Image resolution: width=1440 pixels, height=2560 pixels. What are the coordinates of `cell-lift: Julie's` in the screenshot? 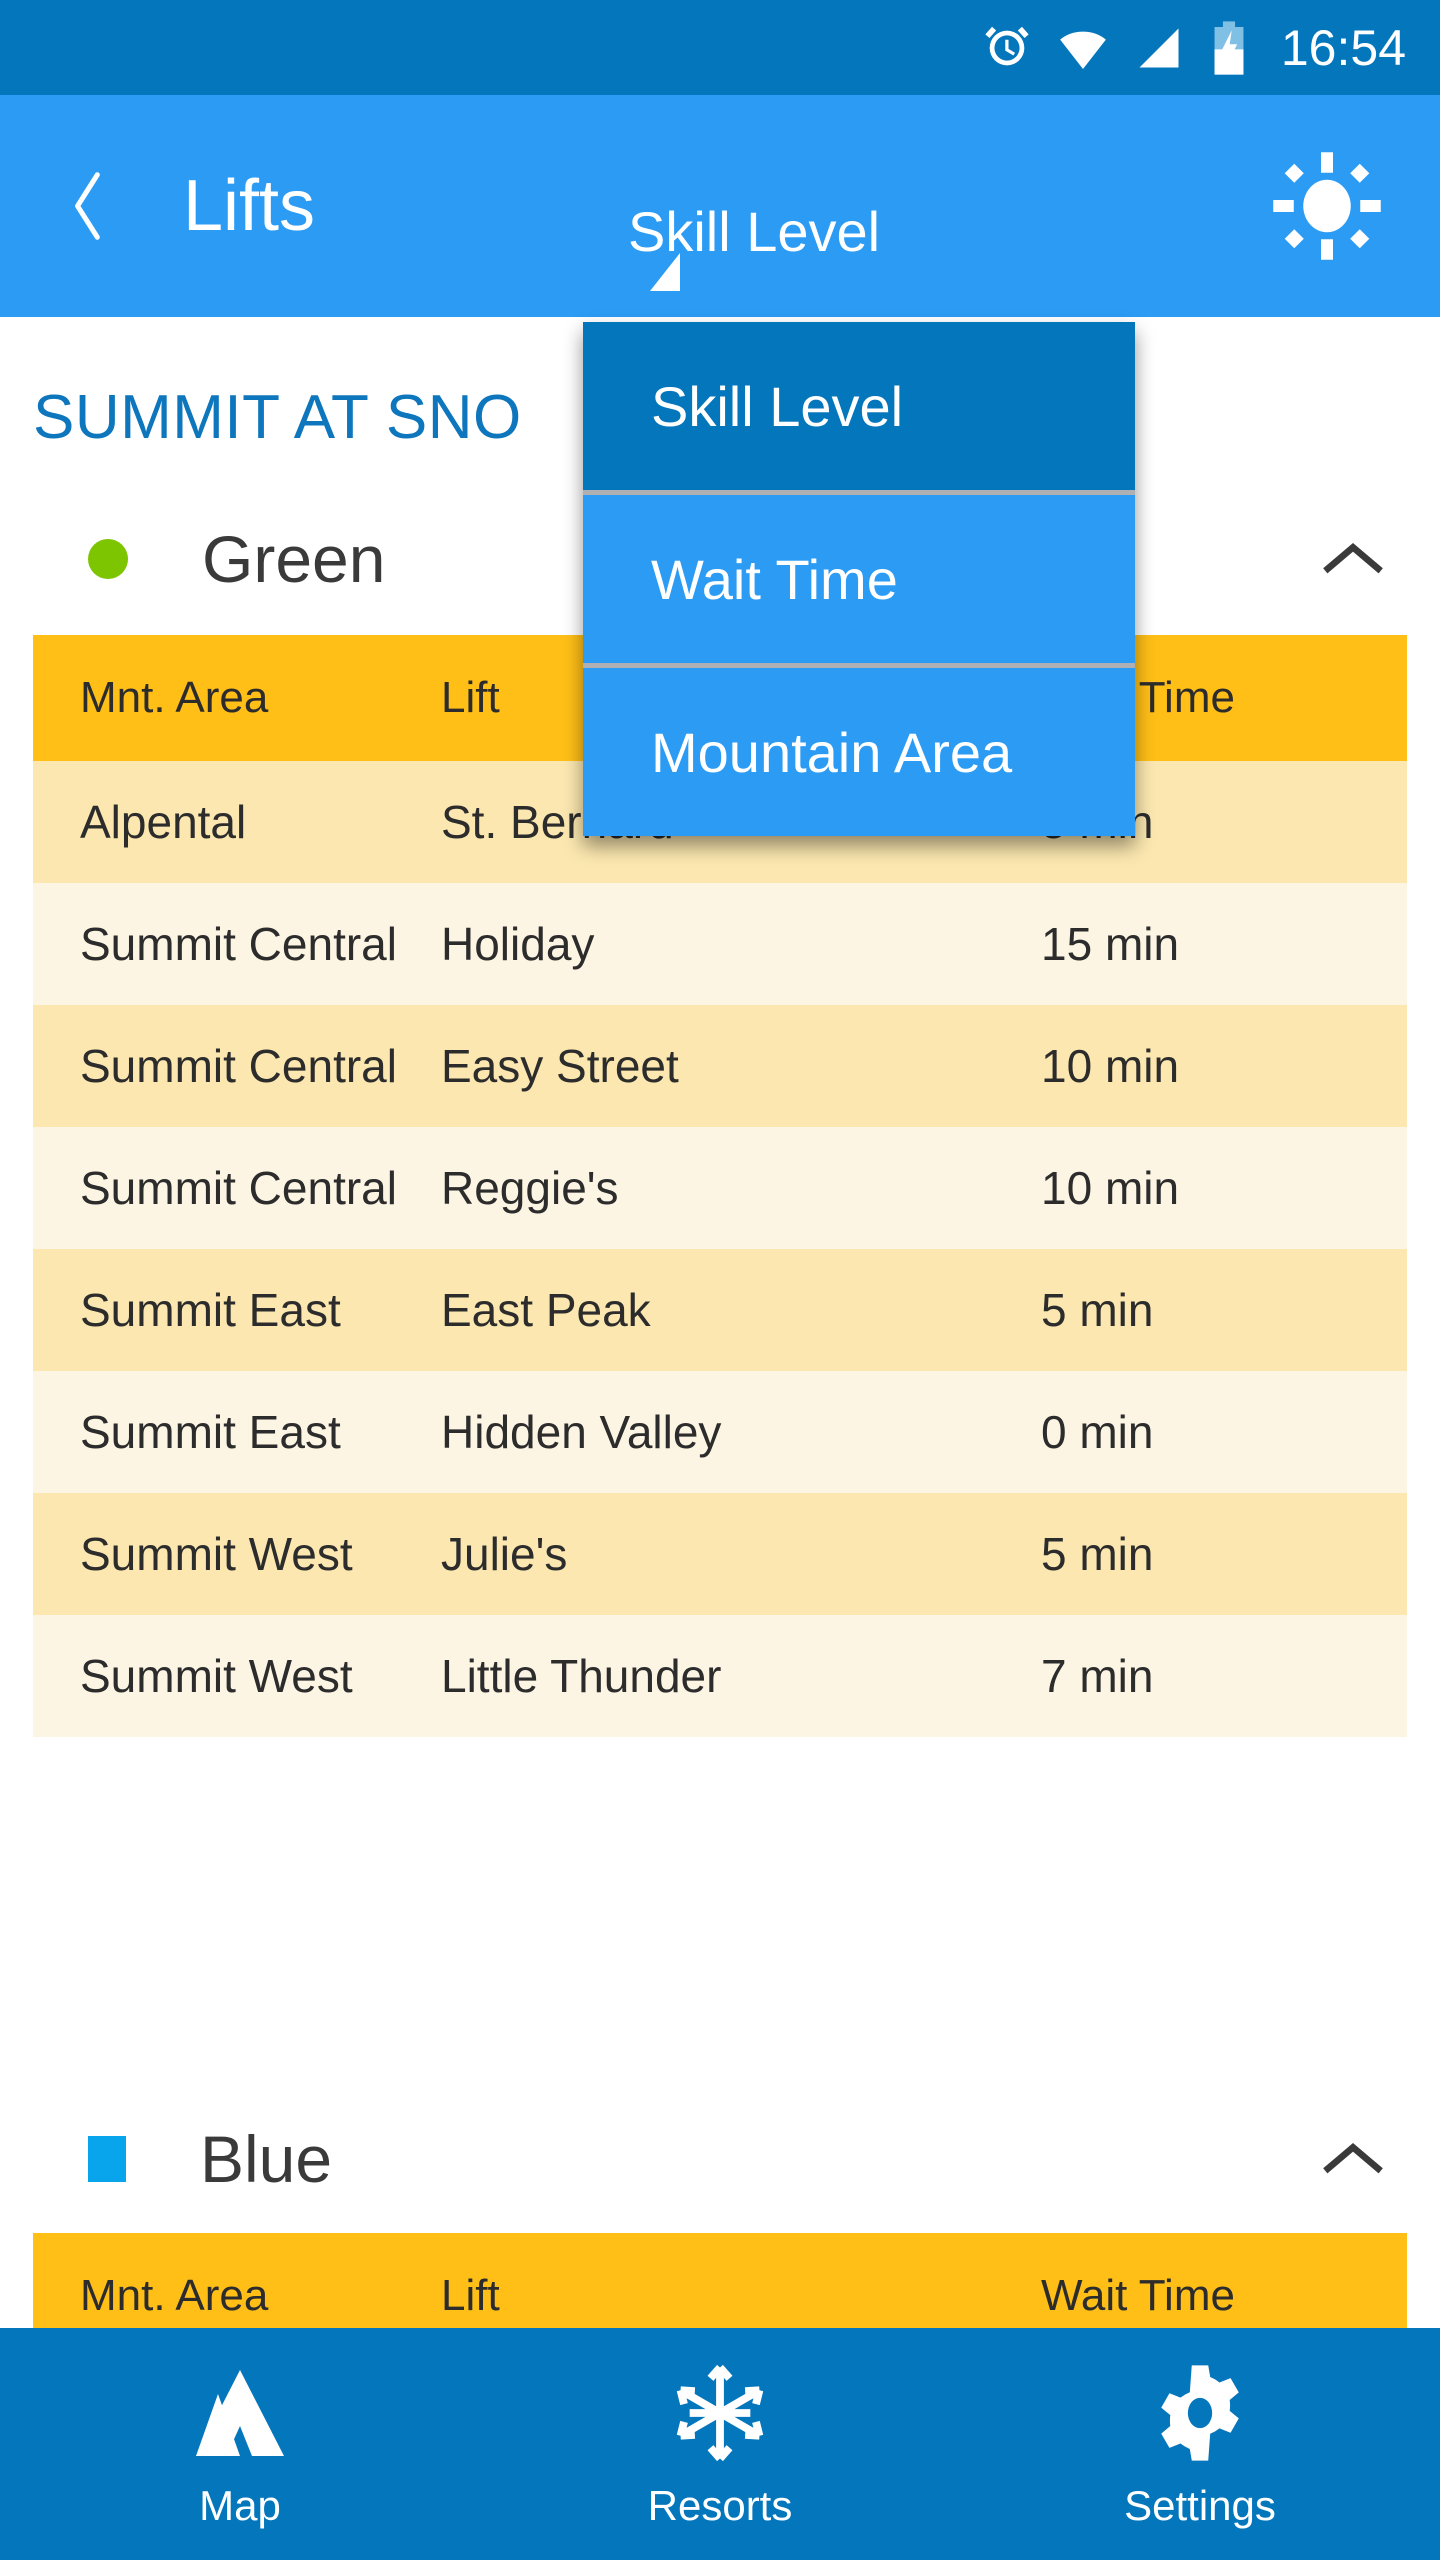 It's located at (504, 1554).